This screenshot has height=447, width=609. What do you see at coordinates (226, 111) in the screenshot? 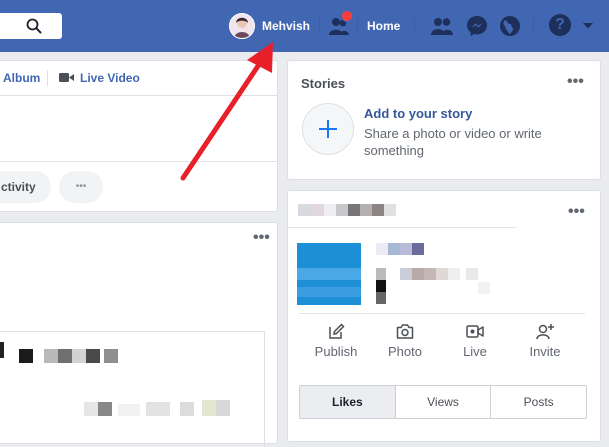
I see `annotation-arrow` at bounding box center [226, 111].